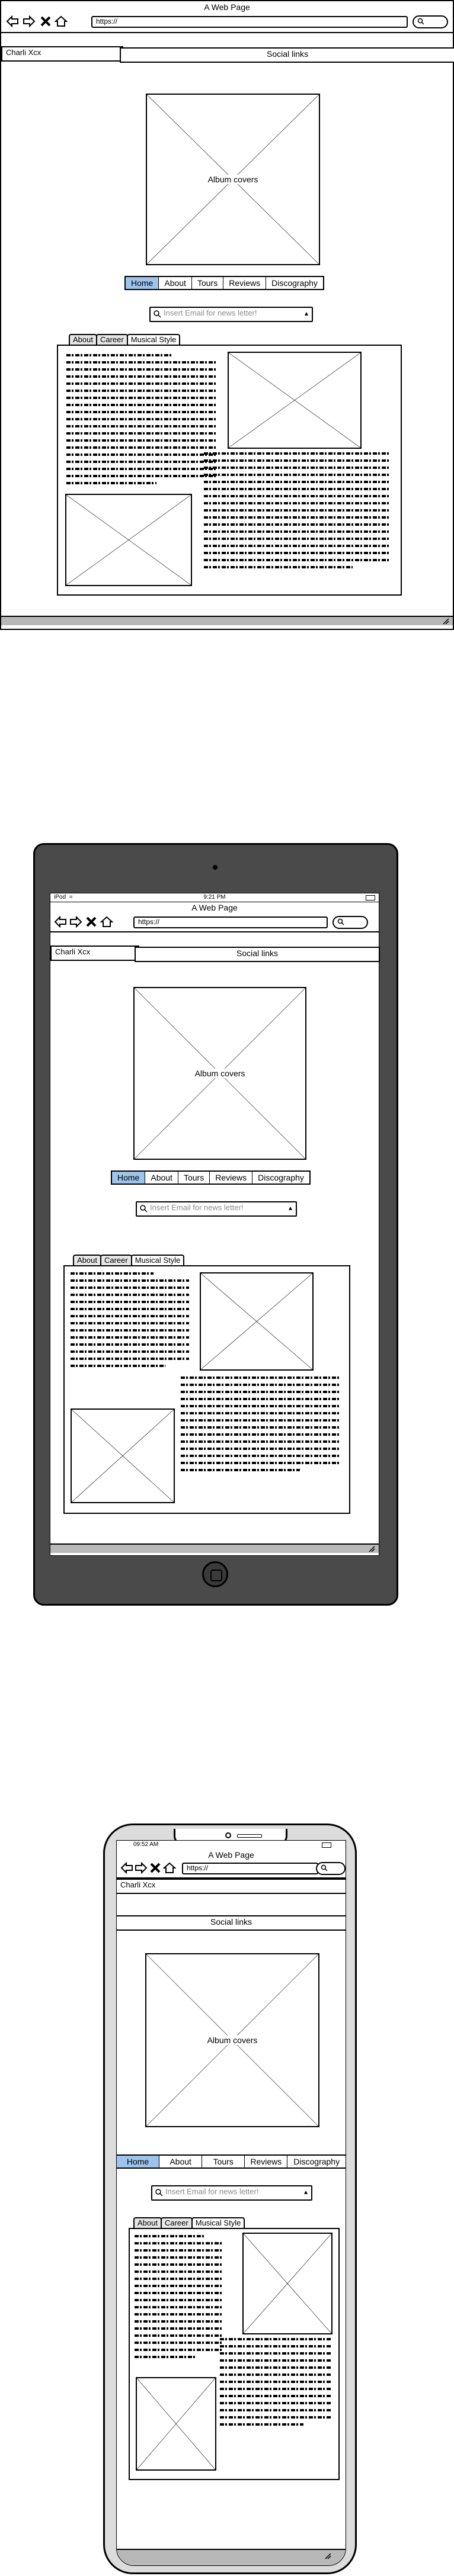 This screenshot has height=2576, width=454. What do you see at coordinates (231, 1845) in the screenshot?
I see `phone-status-bar: 09:52 AM` at bounding box center [231, 1845].